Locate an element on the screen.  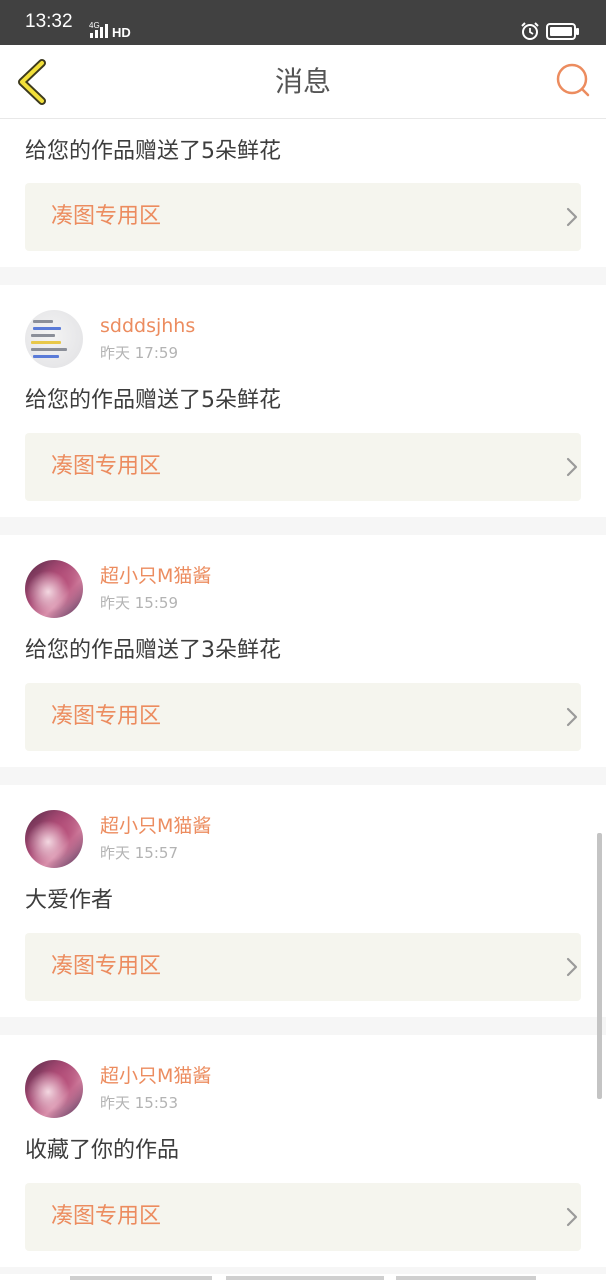
battery-icon is located at coordinates (562, 31).